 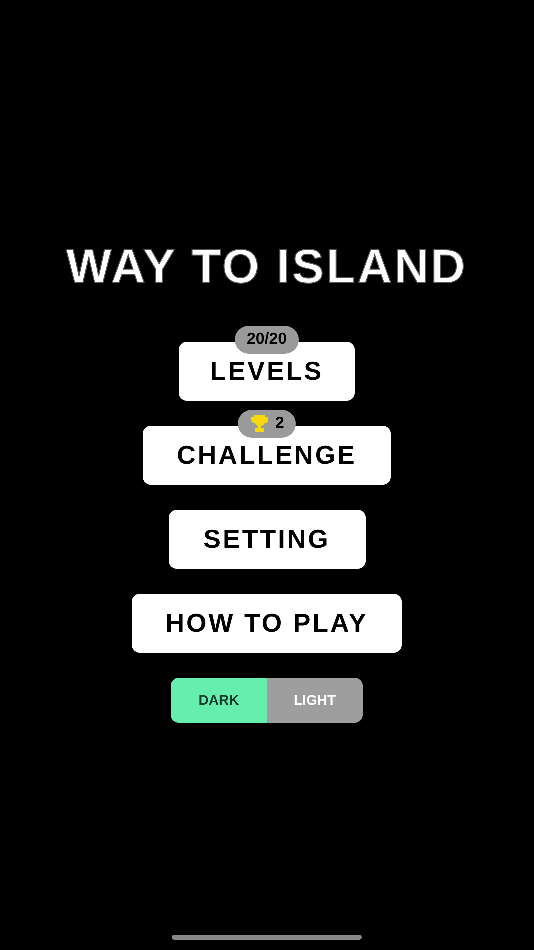 I want to click on trophy-icon, so click(x=260, y=424).